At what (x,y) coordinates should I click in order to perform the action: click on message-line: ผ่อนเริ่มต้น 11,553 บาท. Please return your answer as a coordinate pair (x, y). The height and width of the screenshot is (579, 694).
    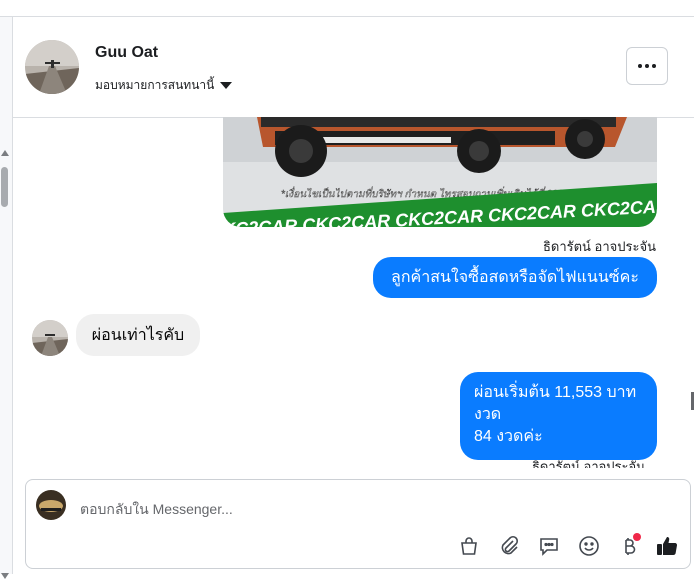
    Looking at the image, I should click on (555, 392).